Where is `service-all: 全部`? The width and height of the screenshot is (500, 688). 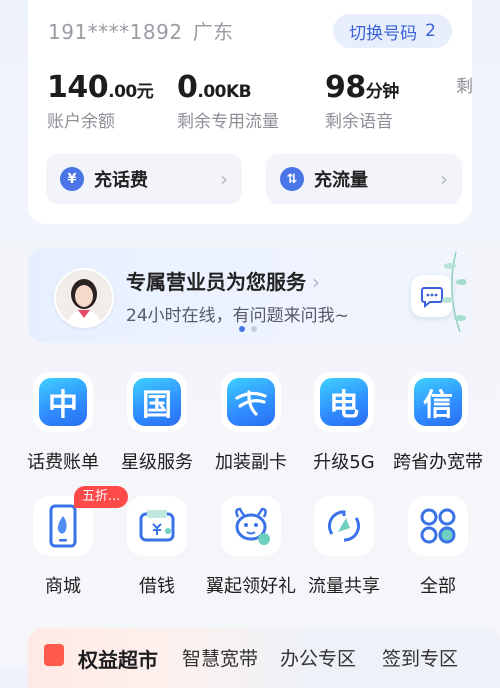 service-all: 全部 is located at coordinates (438, 547).